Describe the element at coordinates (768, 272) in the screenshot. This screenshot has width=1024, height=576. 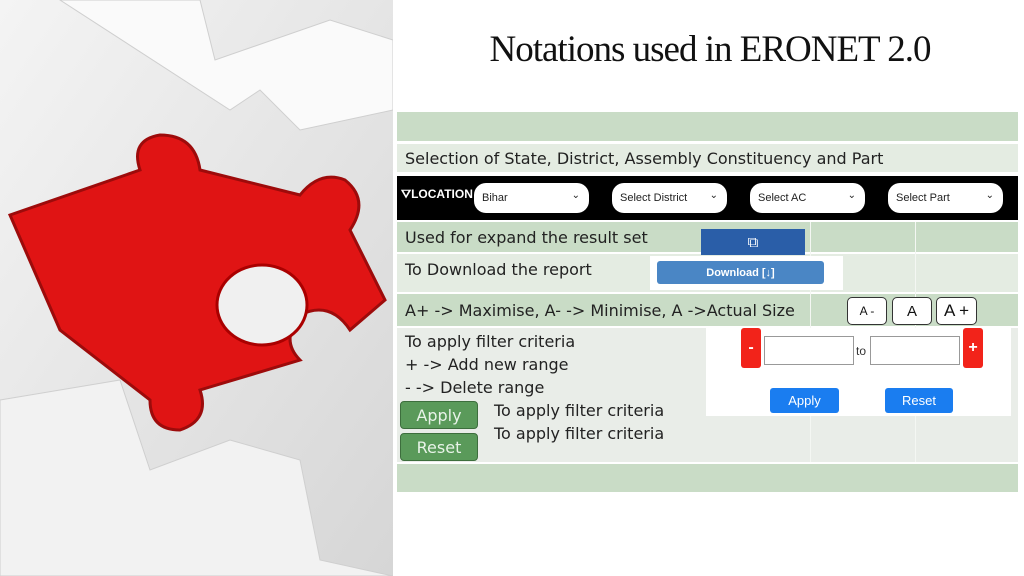
I see `download-icon: [↓]` at that location.